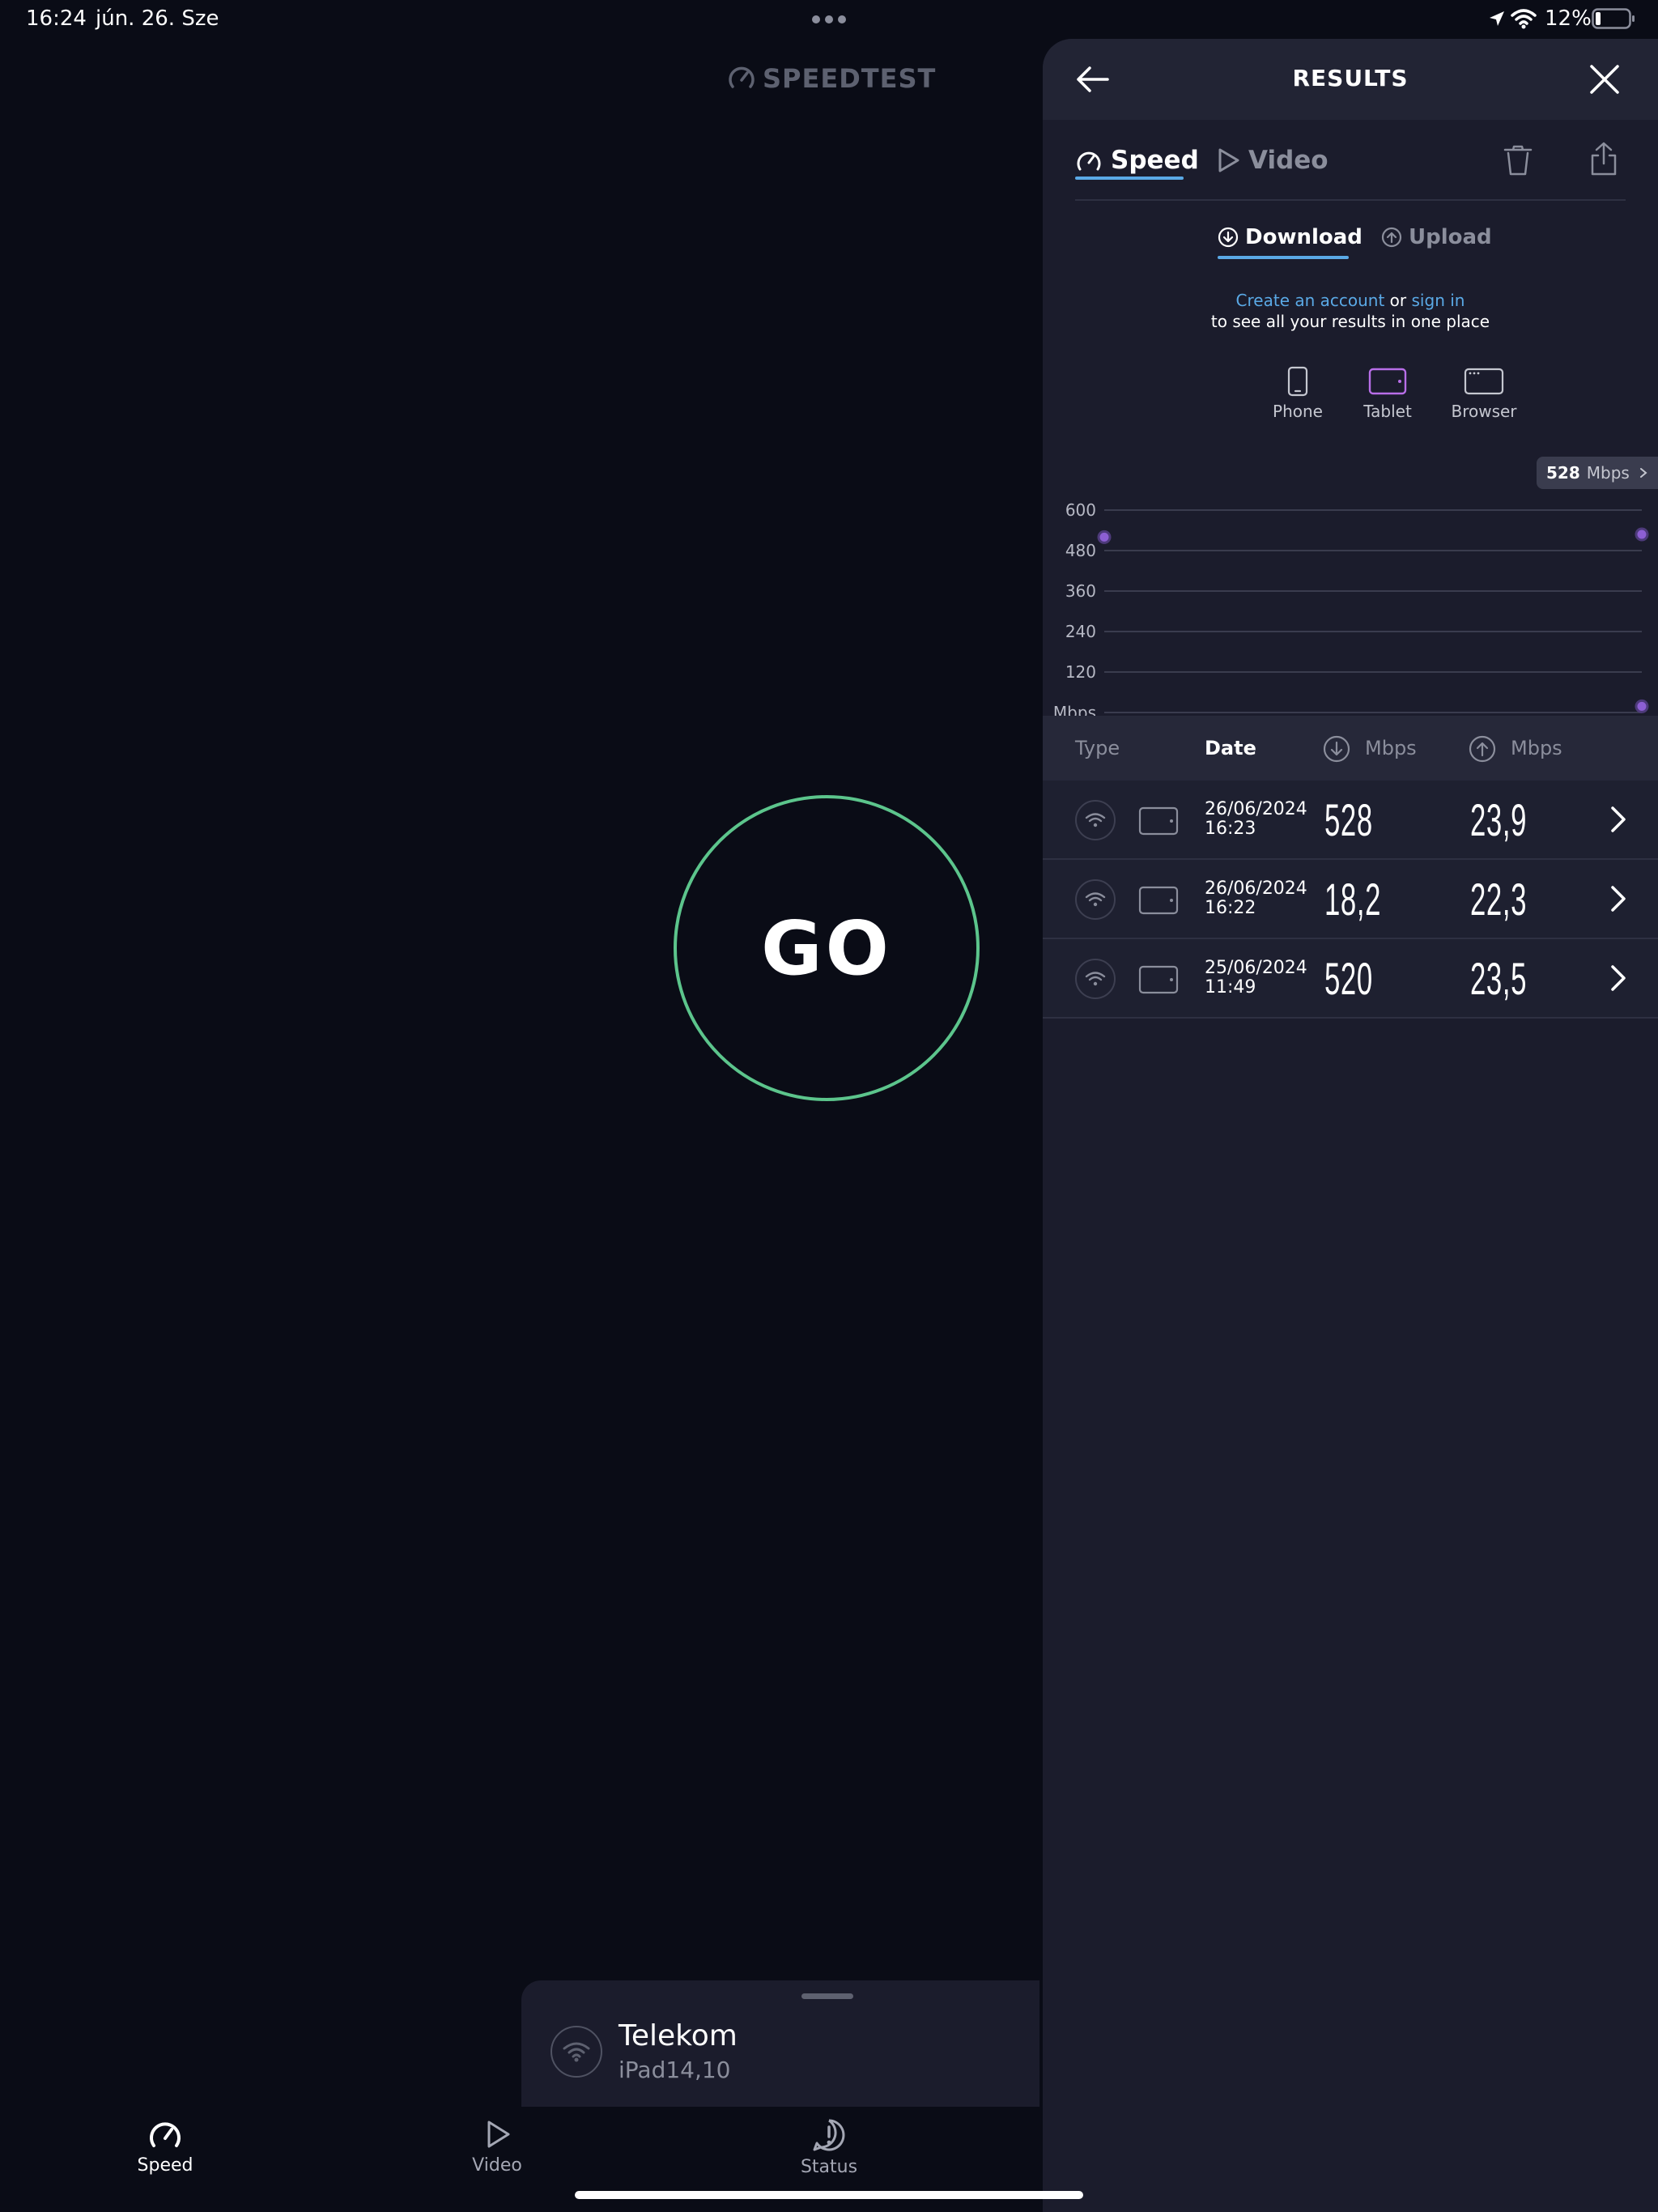 This screenshot has width=1658, height=2212. I want to click on badge-unit: Mbps, so click(1608, 473).